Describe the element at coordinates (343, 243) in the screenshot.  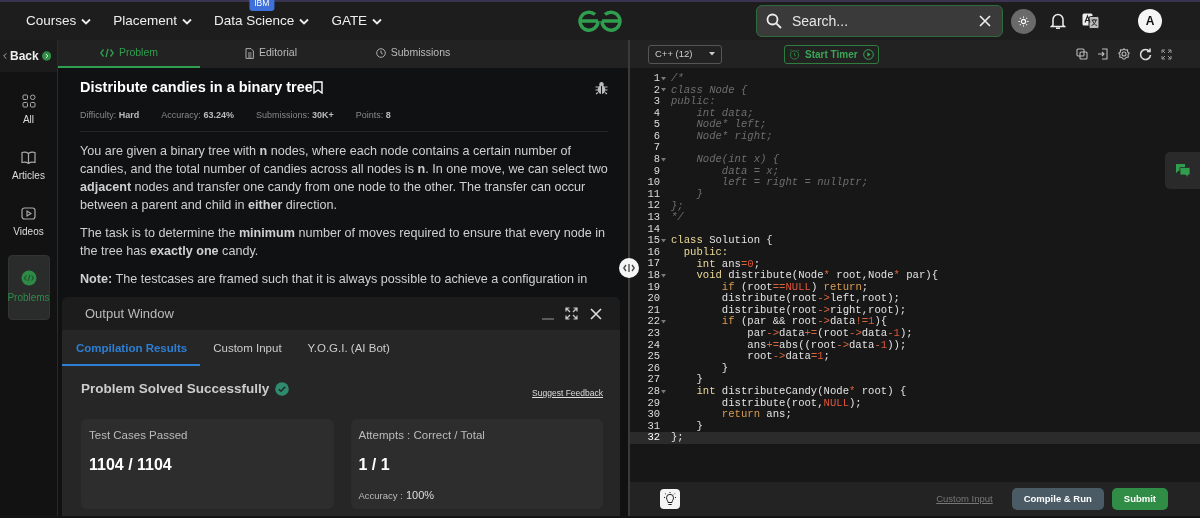
I see `problem-paragraph: The task is to determine the minimum number of moves required to ensure that every node in the tree has exactly one candy.` at that location.